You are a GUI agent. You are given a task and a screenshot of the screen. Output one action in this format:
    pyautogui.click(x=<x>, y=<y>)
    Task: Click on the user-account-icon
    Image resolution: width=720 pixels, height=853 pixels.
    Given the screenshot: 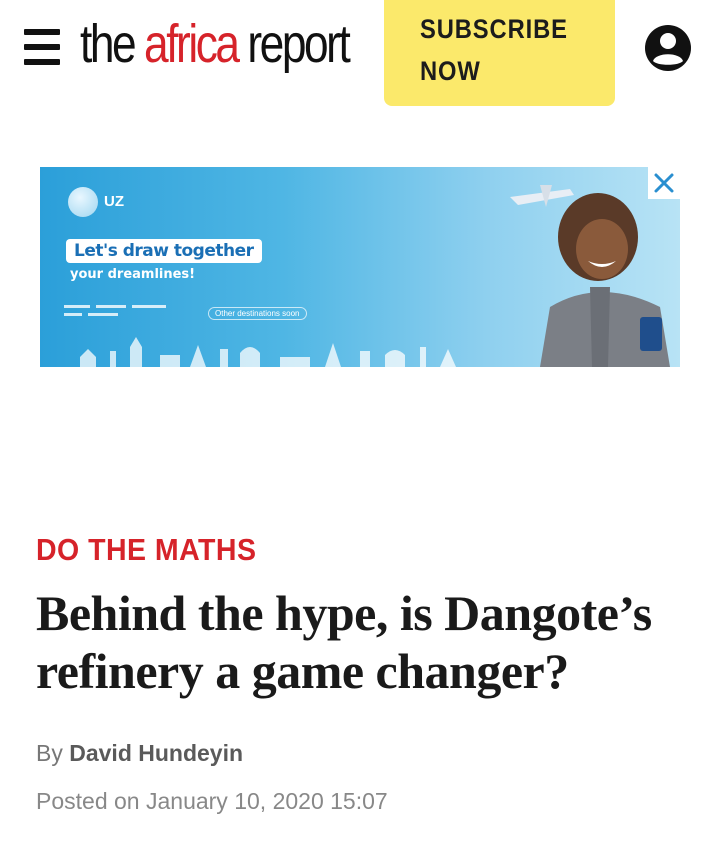 What is the action you would take?
    pyautogui.click(x=668, y=48)
    